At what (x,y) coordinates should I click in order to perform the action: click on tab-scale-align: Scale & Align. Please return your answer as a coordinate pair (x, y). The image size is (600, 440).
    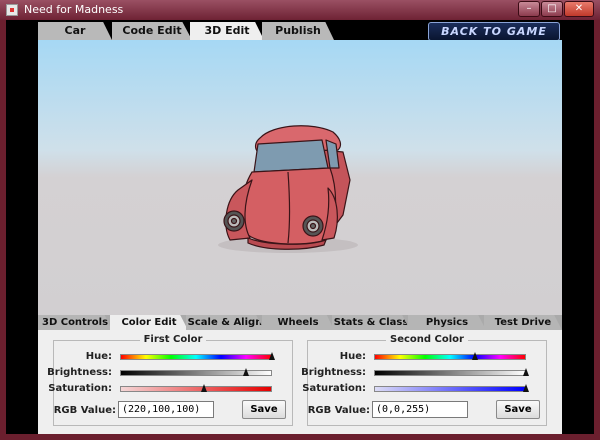
    Looking at the image, I should click on (225, 322).